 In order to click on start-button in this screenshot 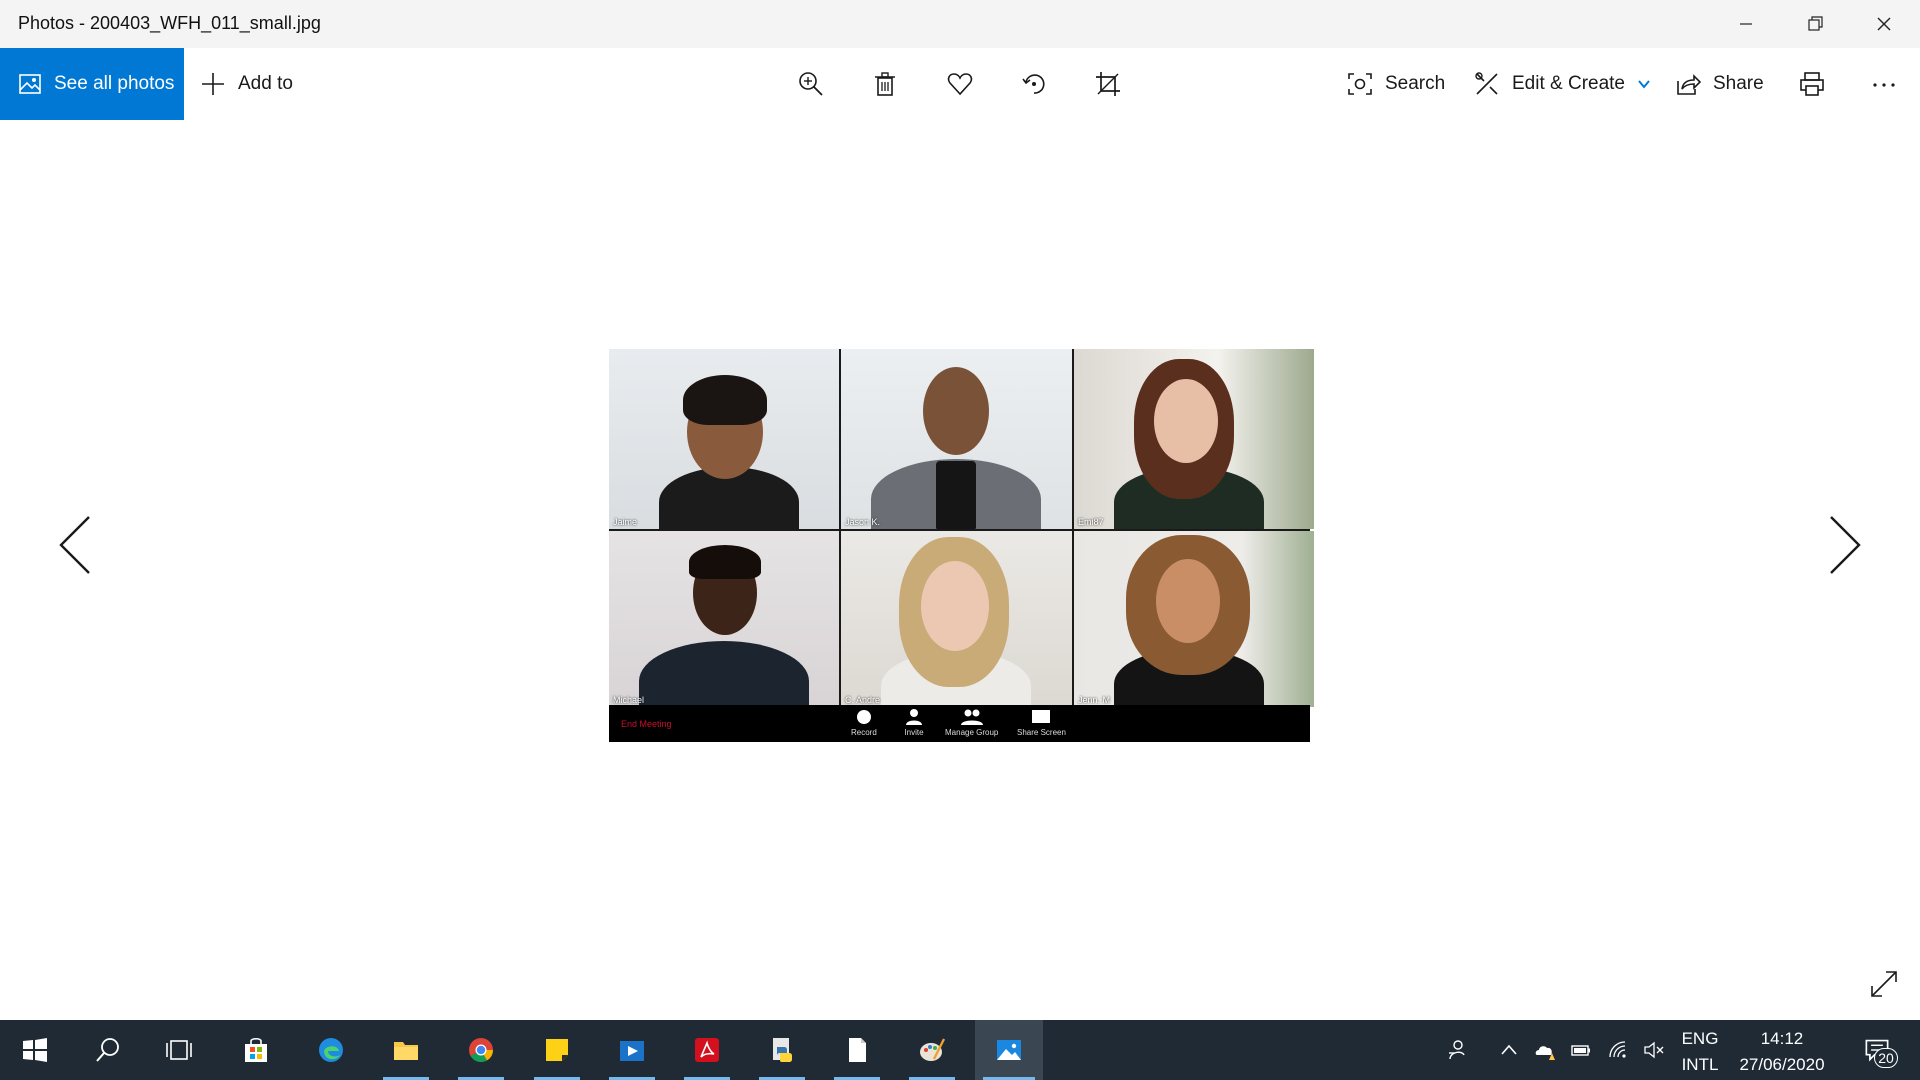, I will do `click(35, 1050)`.